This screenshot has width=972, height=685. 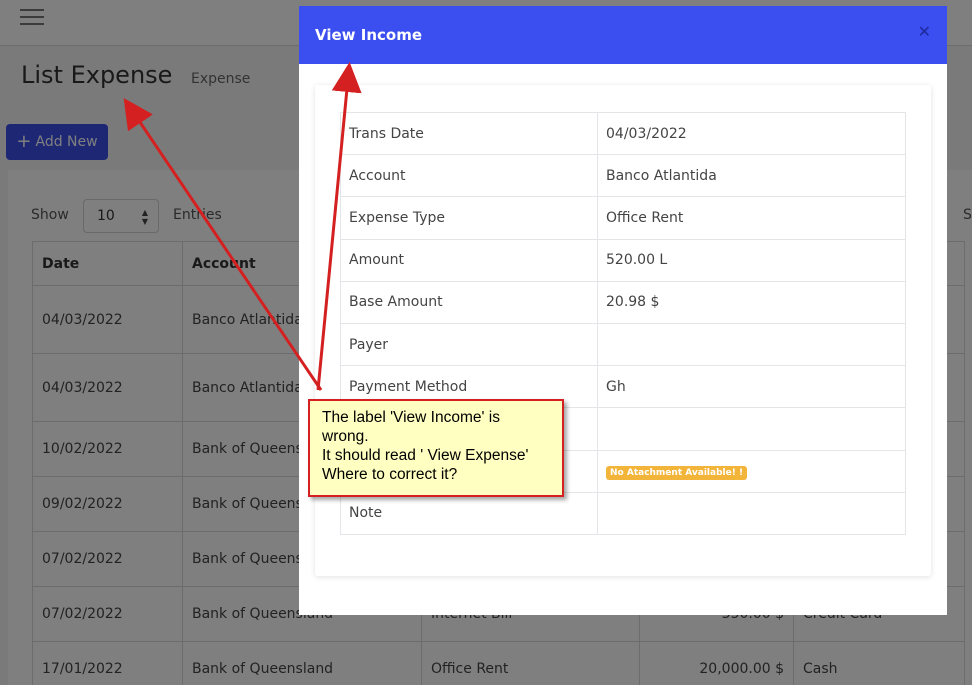 I want to click on callout-line: It should read ' View Expense', so click(x=425, y=455).